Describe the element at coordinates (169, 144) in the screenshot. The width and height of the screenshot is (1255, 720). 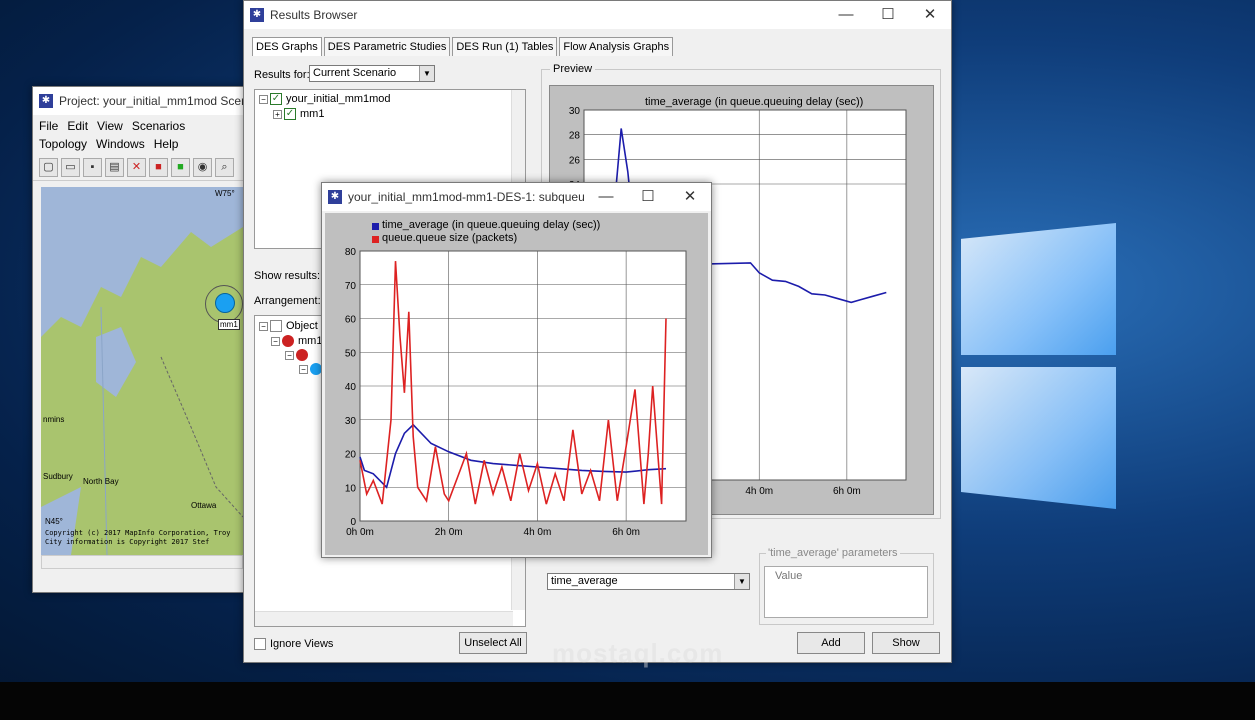
I see `menu-help: Help` at that location.